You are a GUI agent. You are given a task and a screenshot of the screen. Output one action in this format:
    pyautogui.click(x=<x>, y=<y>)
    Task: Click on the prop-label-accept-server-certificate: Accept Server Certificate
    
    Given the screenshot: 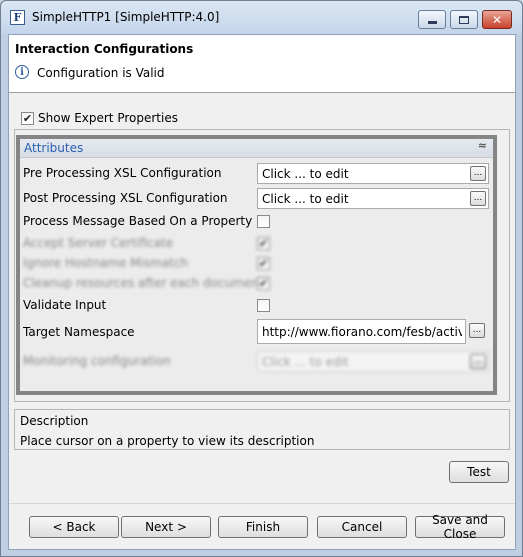 What is the action you would take?
    pyautogui.click(x=98, y=243)
    